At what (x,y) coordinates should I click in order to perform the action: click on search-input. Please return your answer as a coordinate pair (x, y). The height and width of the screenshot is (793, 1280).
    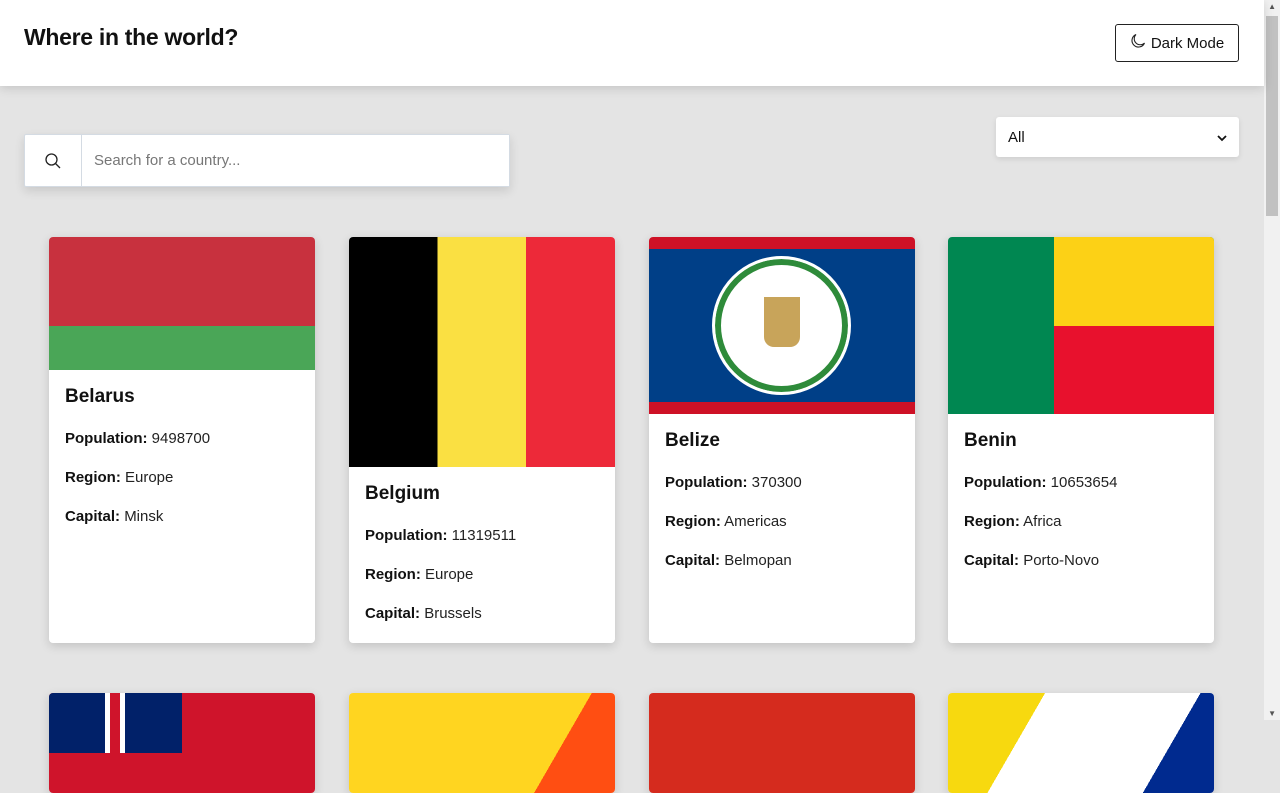
    Looking at the image, I should click on (295, 160).